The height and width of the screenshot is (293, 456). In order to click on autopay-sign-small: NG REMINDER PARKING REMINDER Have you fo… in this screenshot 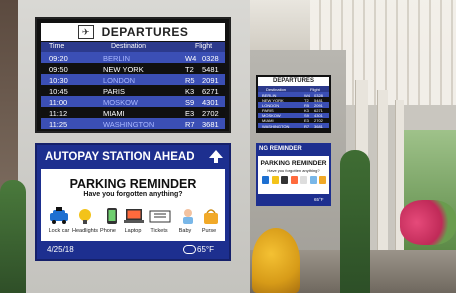, I will do `click(293, 174)`.